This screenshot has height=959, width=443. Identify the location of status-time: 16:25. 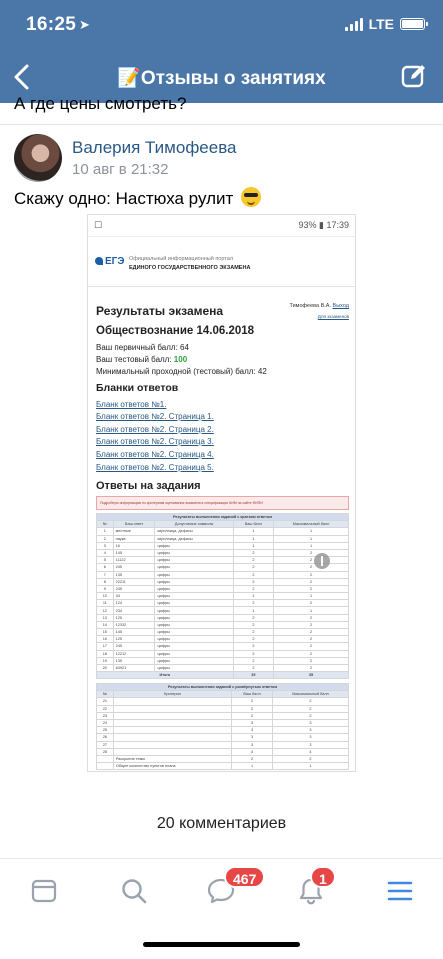
(51, 24).